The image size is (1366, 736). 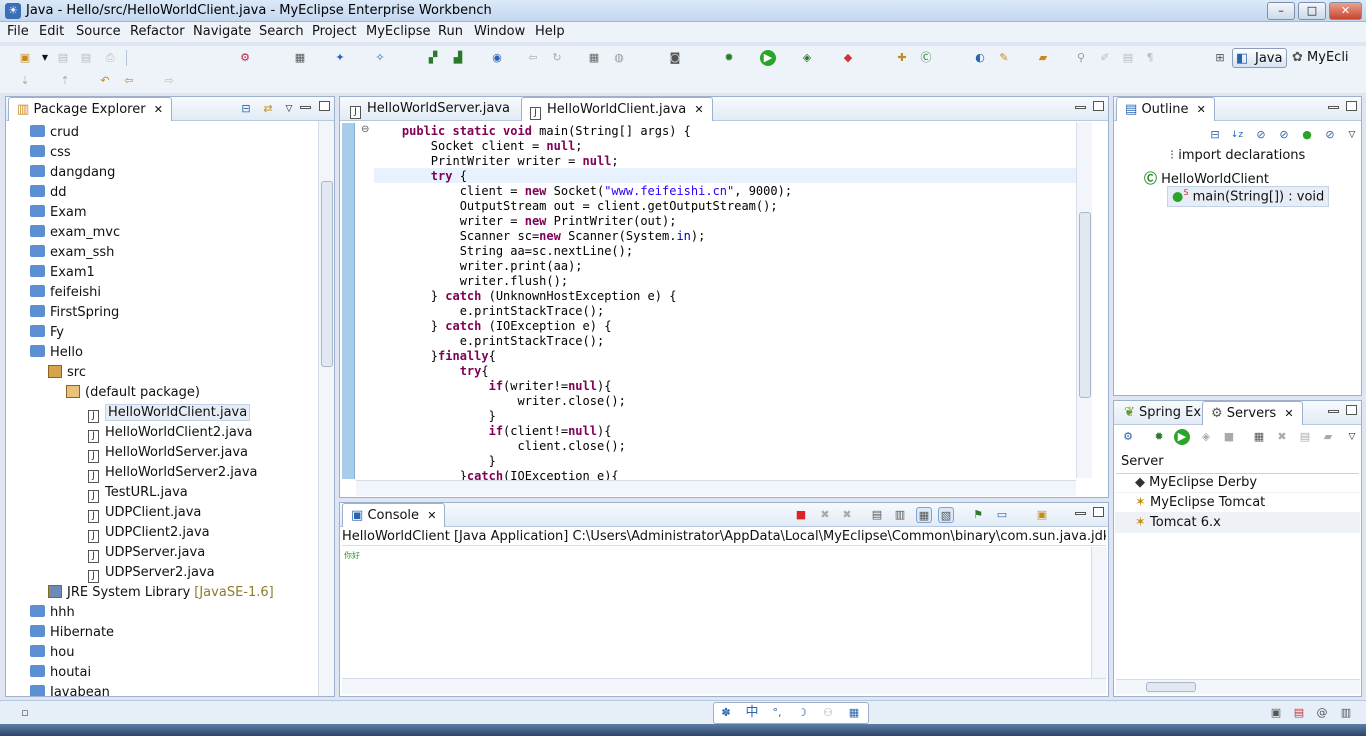 I want to click on display-console-icon: ▭, so click(x=1002, y=515).